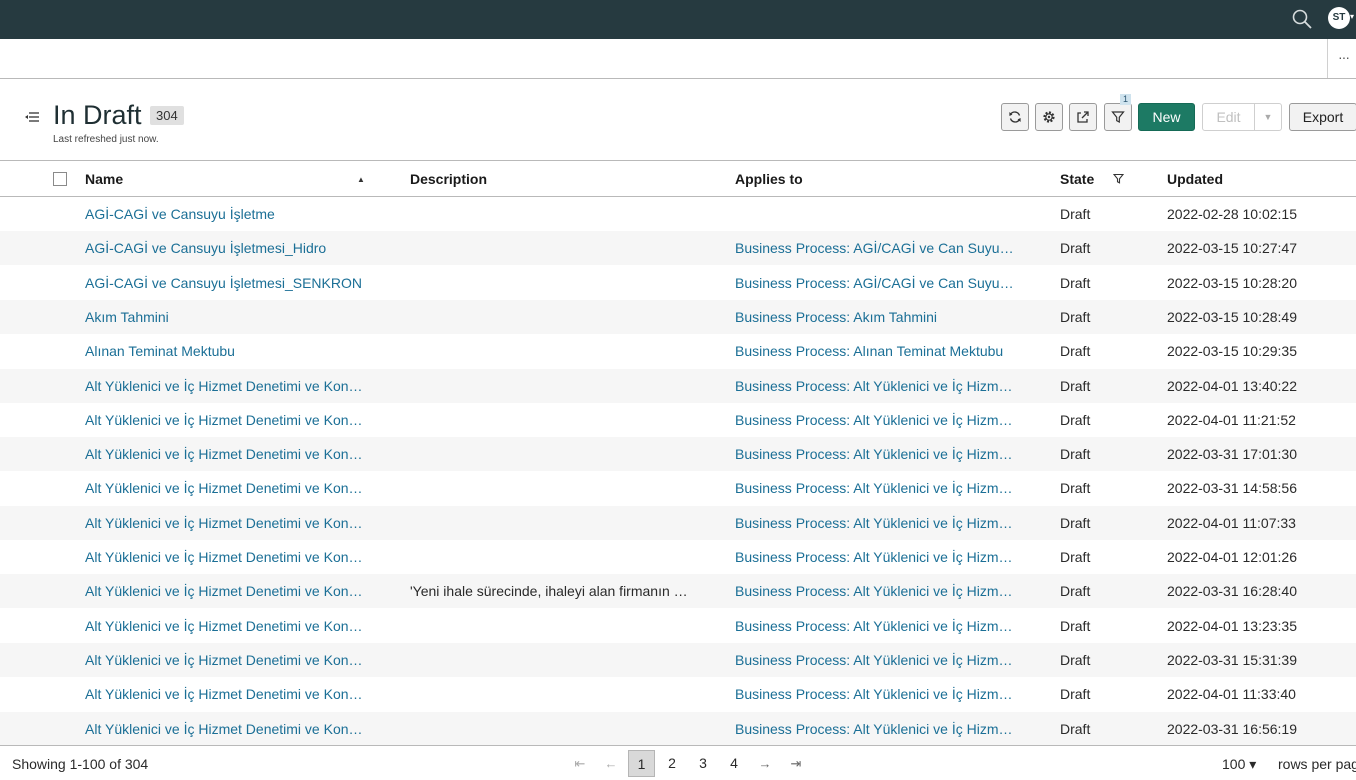 The width and height of the screenshot is (1356, 780). Describe the element at coordinates (225, 317) in the screenshot. I see `row-name-link: Akım Tahmini` at that location.